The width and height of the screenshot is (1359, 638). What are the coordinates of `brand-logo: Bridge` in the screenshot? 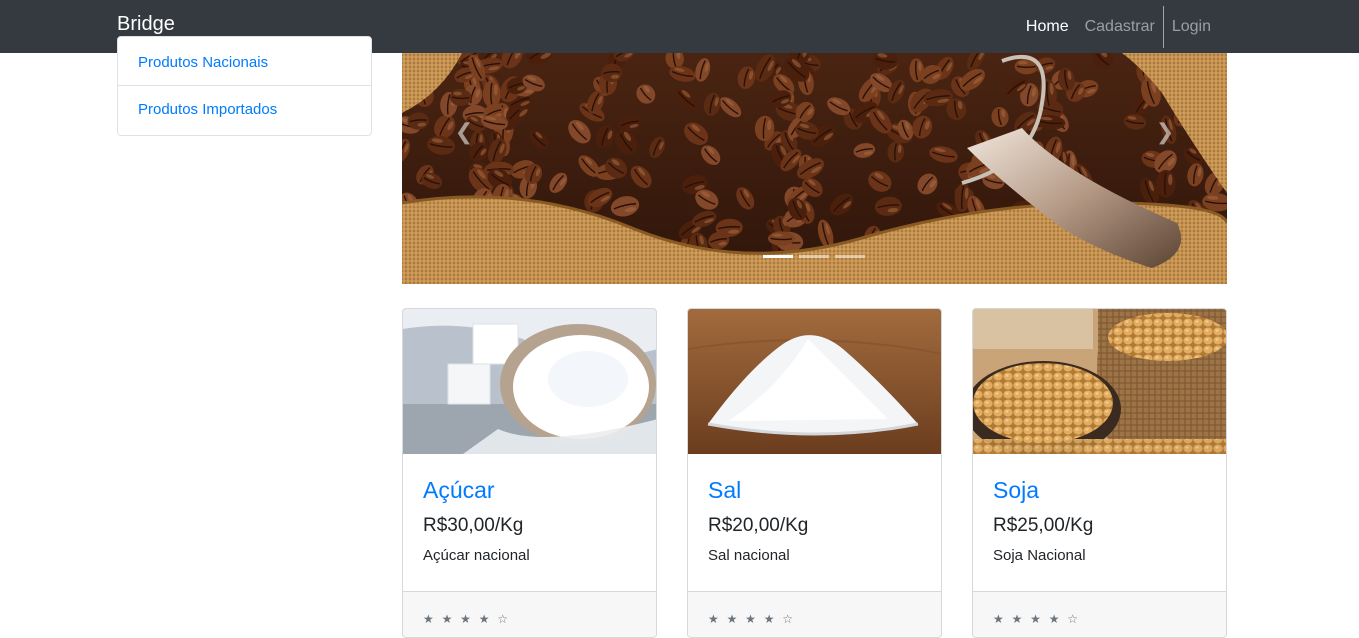 It's located at (146, 24).